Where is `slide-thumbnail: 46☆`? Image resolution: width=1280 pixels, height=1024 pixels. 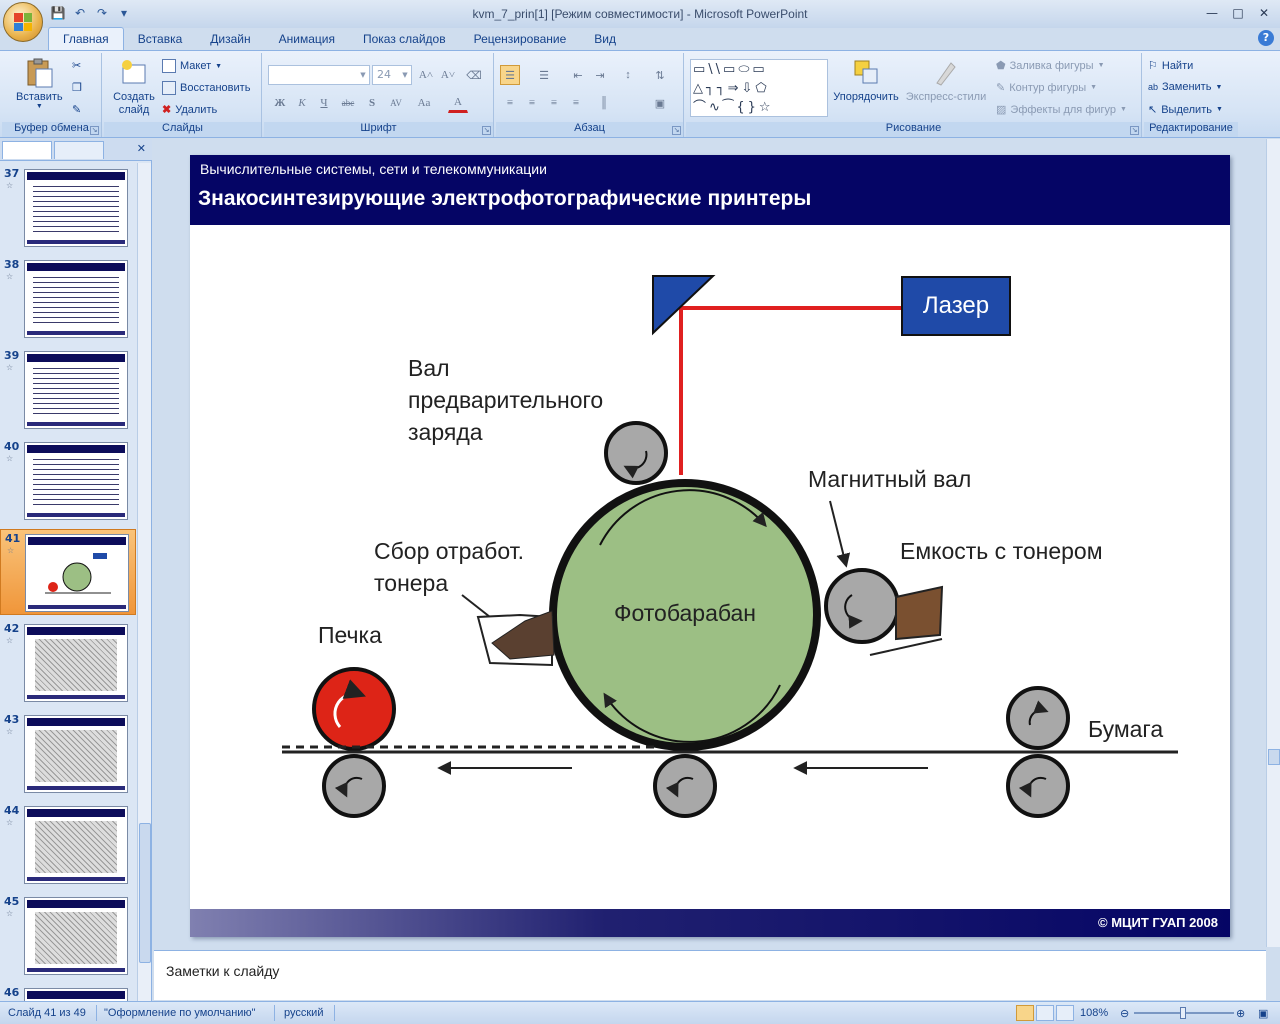
slide-thumbnail: 46☆ is located at coordinates (68, 992).